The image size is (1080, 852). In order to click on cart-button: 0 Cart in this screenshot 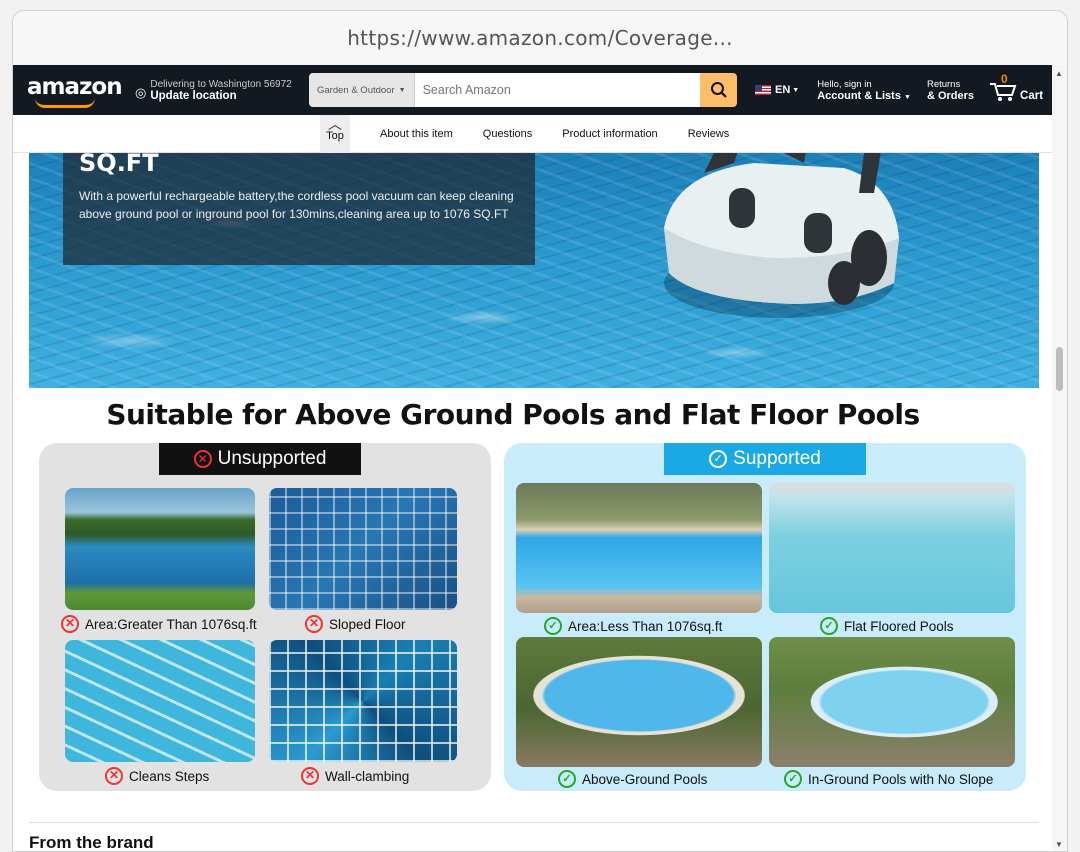, I will do `click(1016, 87)`.